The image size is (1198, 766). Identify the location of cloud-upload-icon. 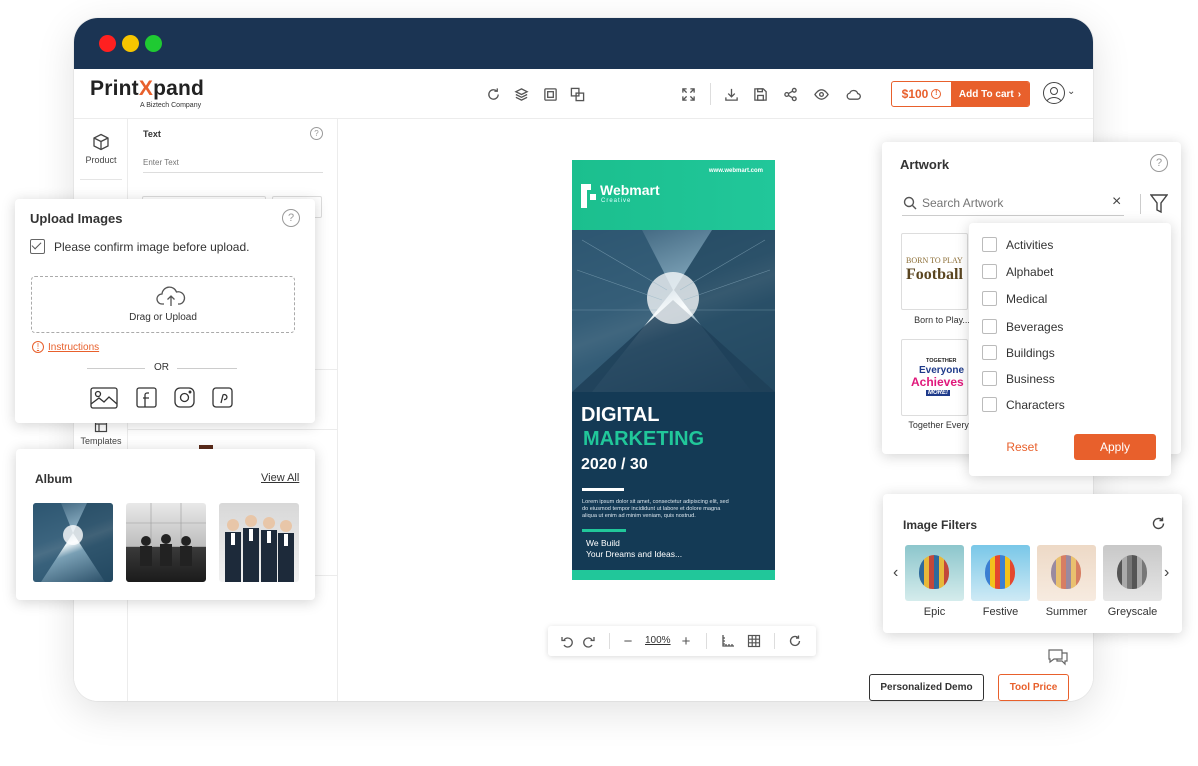
(171, 296).